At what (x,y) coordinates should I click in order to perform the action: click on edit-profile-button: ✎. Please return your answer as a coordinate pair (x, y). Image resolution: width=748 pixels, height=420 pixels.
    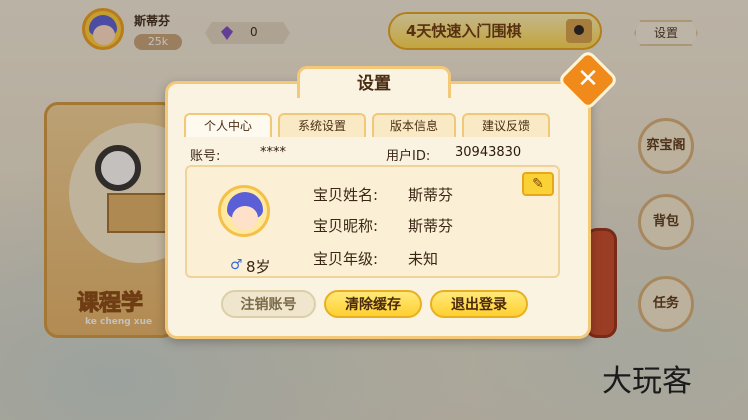
    Looking at the image, I should click on (538, 184).